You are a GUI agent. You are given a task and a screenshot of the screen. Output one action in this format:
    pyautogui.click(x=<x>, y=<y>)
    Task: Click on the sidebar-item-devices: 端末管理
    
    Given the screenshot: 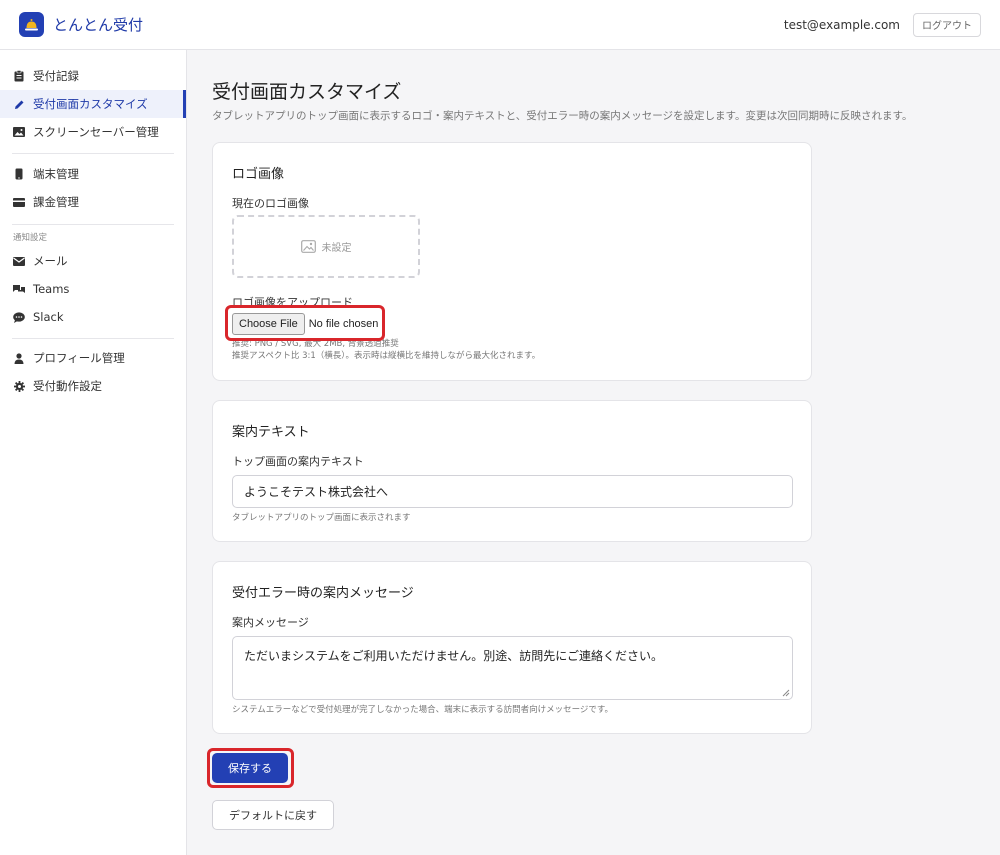 What is the action you would take?
    pyautogui.click(x=93, y=174)
    